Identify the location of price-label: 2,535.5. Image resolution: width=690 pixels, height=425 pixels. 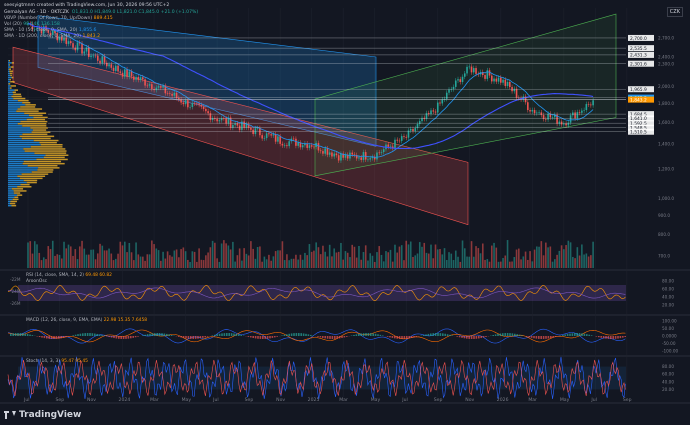
(638, 49).